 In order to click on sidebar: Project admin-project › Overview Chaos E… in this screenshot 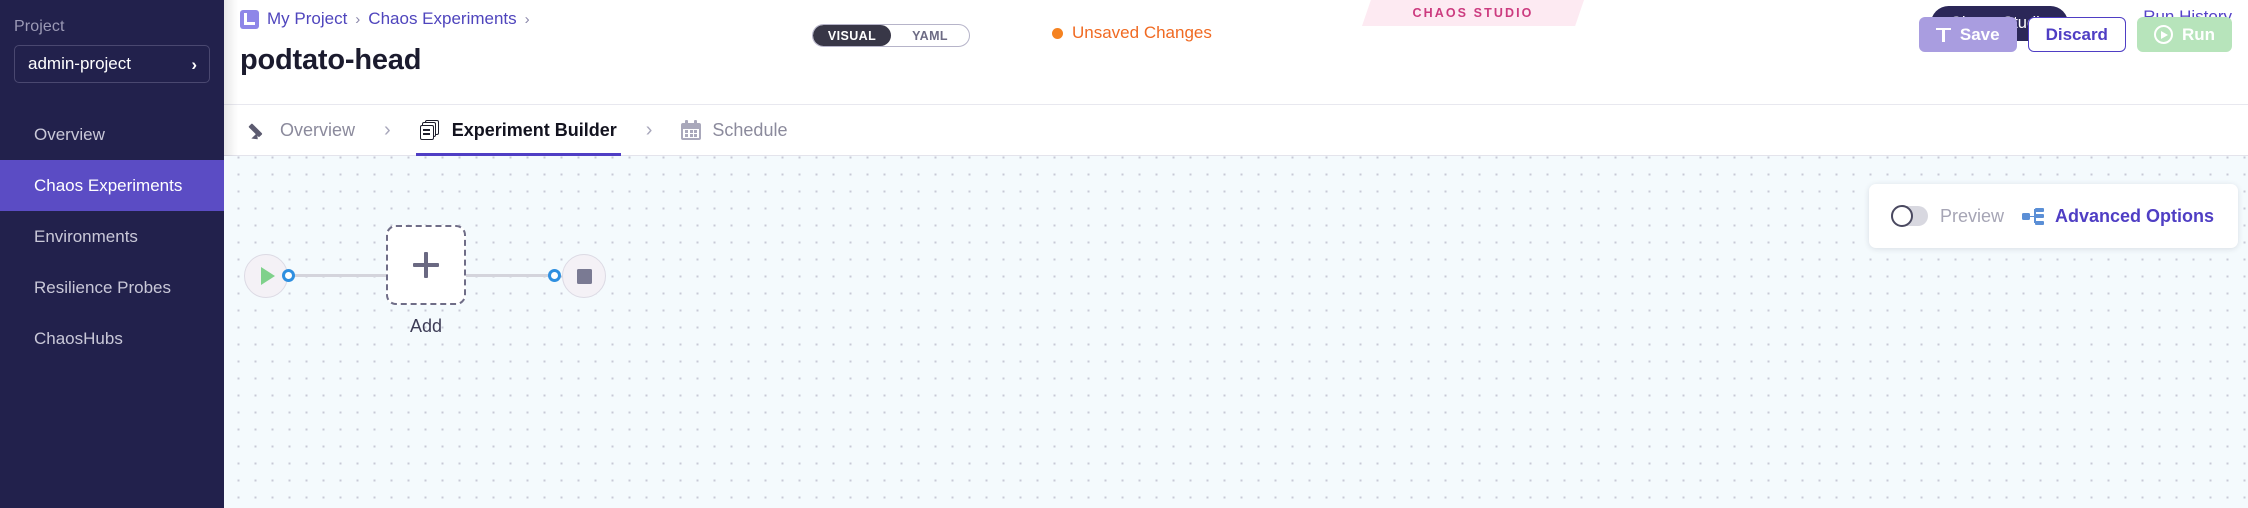, I will do `click(112, 254)`.